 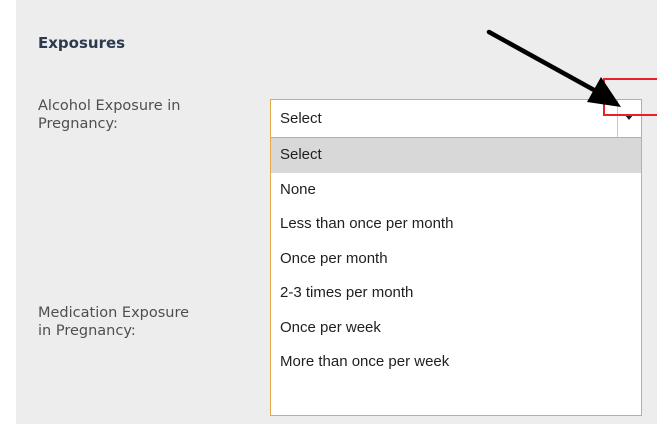 I want to click on option-once-per-week: Once per week, so click(x=456, y=328).